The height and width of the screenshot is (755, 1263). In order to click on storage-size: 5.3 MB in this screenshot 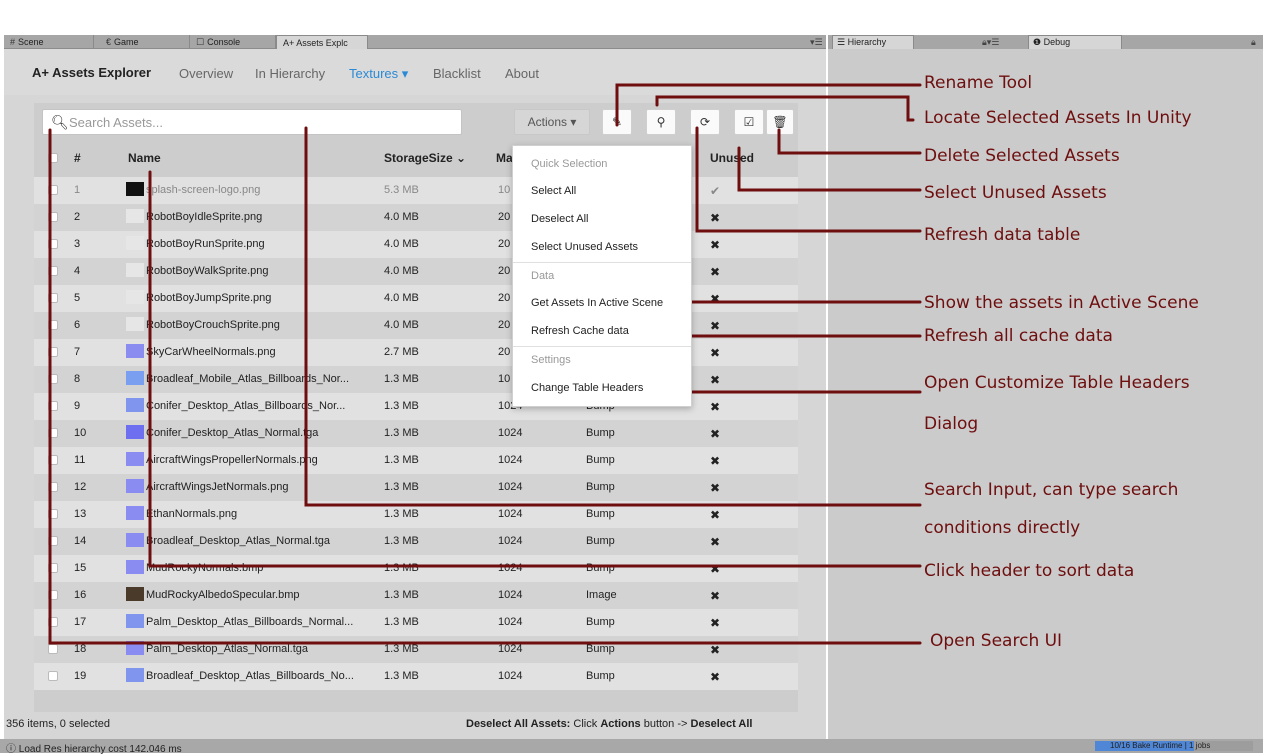, I will do `click(401, 190)`.